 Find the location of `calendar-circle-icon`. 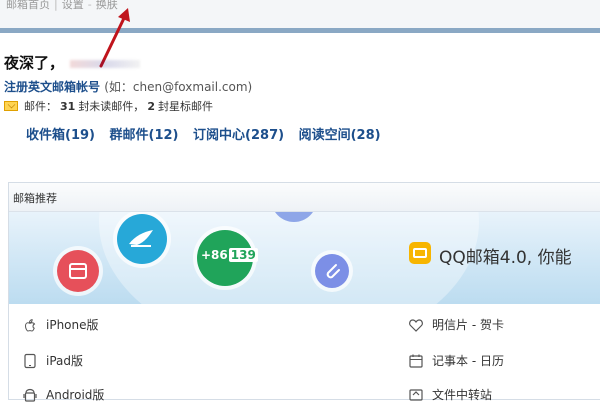

calendar-circle-icon is located at coordinates (78, 271).